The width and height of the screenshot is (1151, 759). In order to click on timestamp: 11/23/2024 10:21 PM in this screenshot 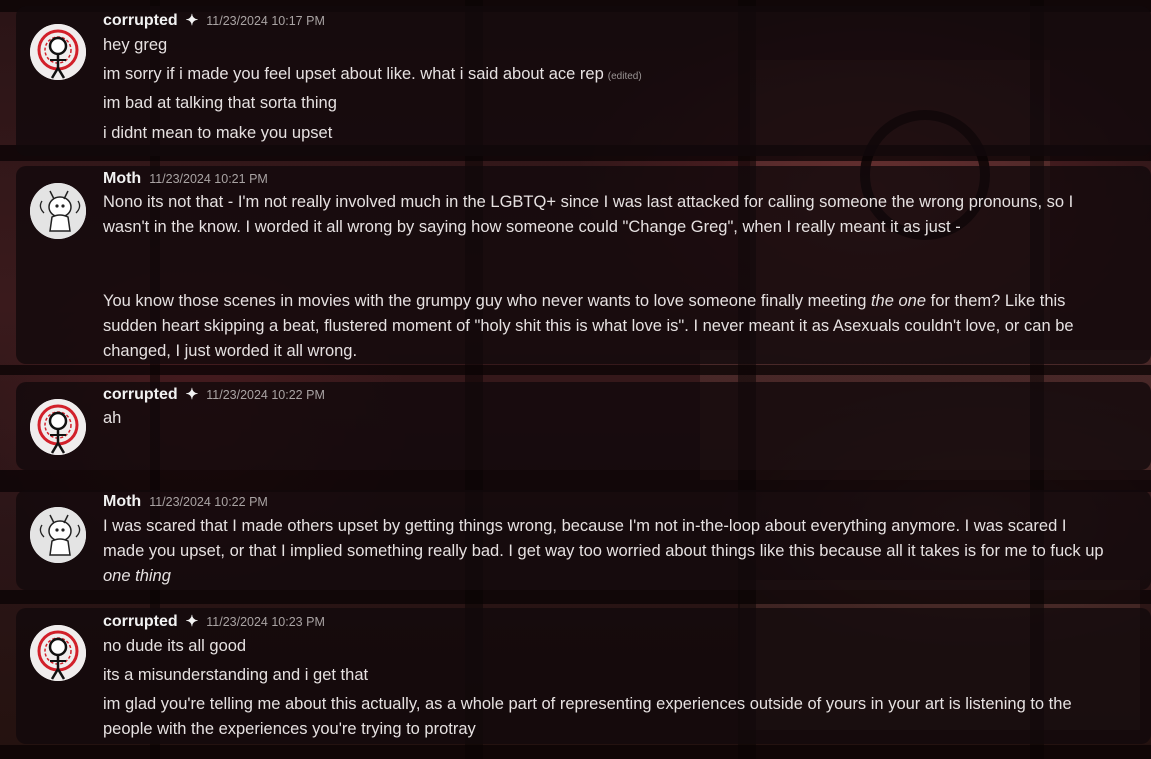, I will do `click(208, 179)`.